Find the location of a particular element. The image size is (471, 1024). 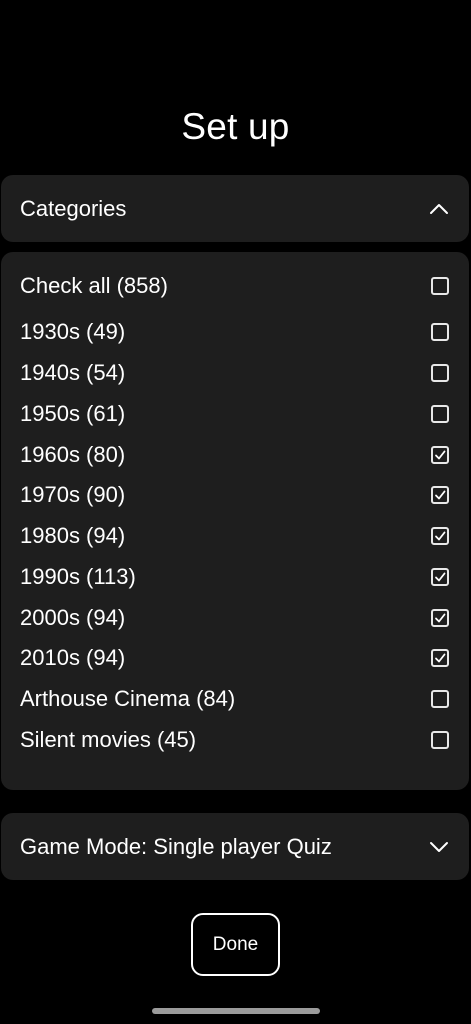

category-label: 1980s (94) is located at coordinates (73, 535).